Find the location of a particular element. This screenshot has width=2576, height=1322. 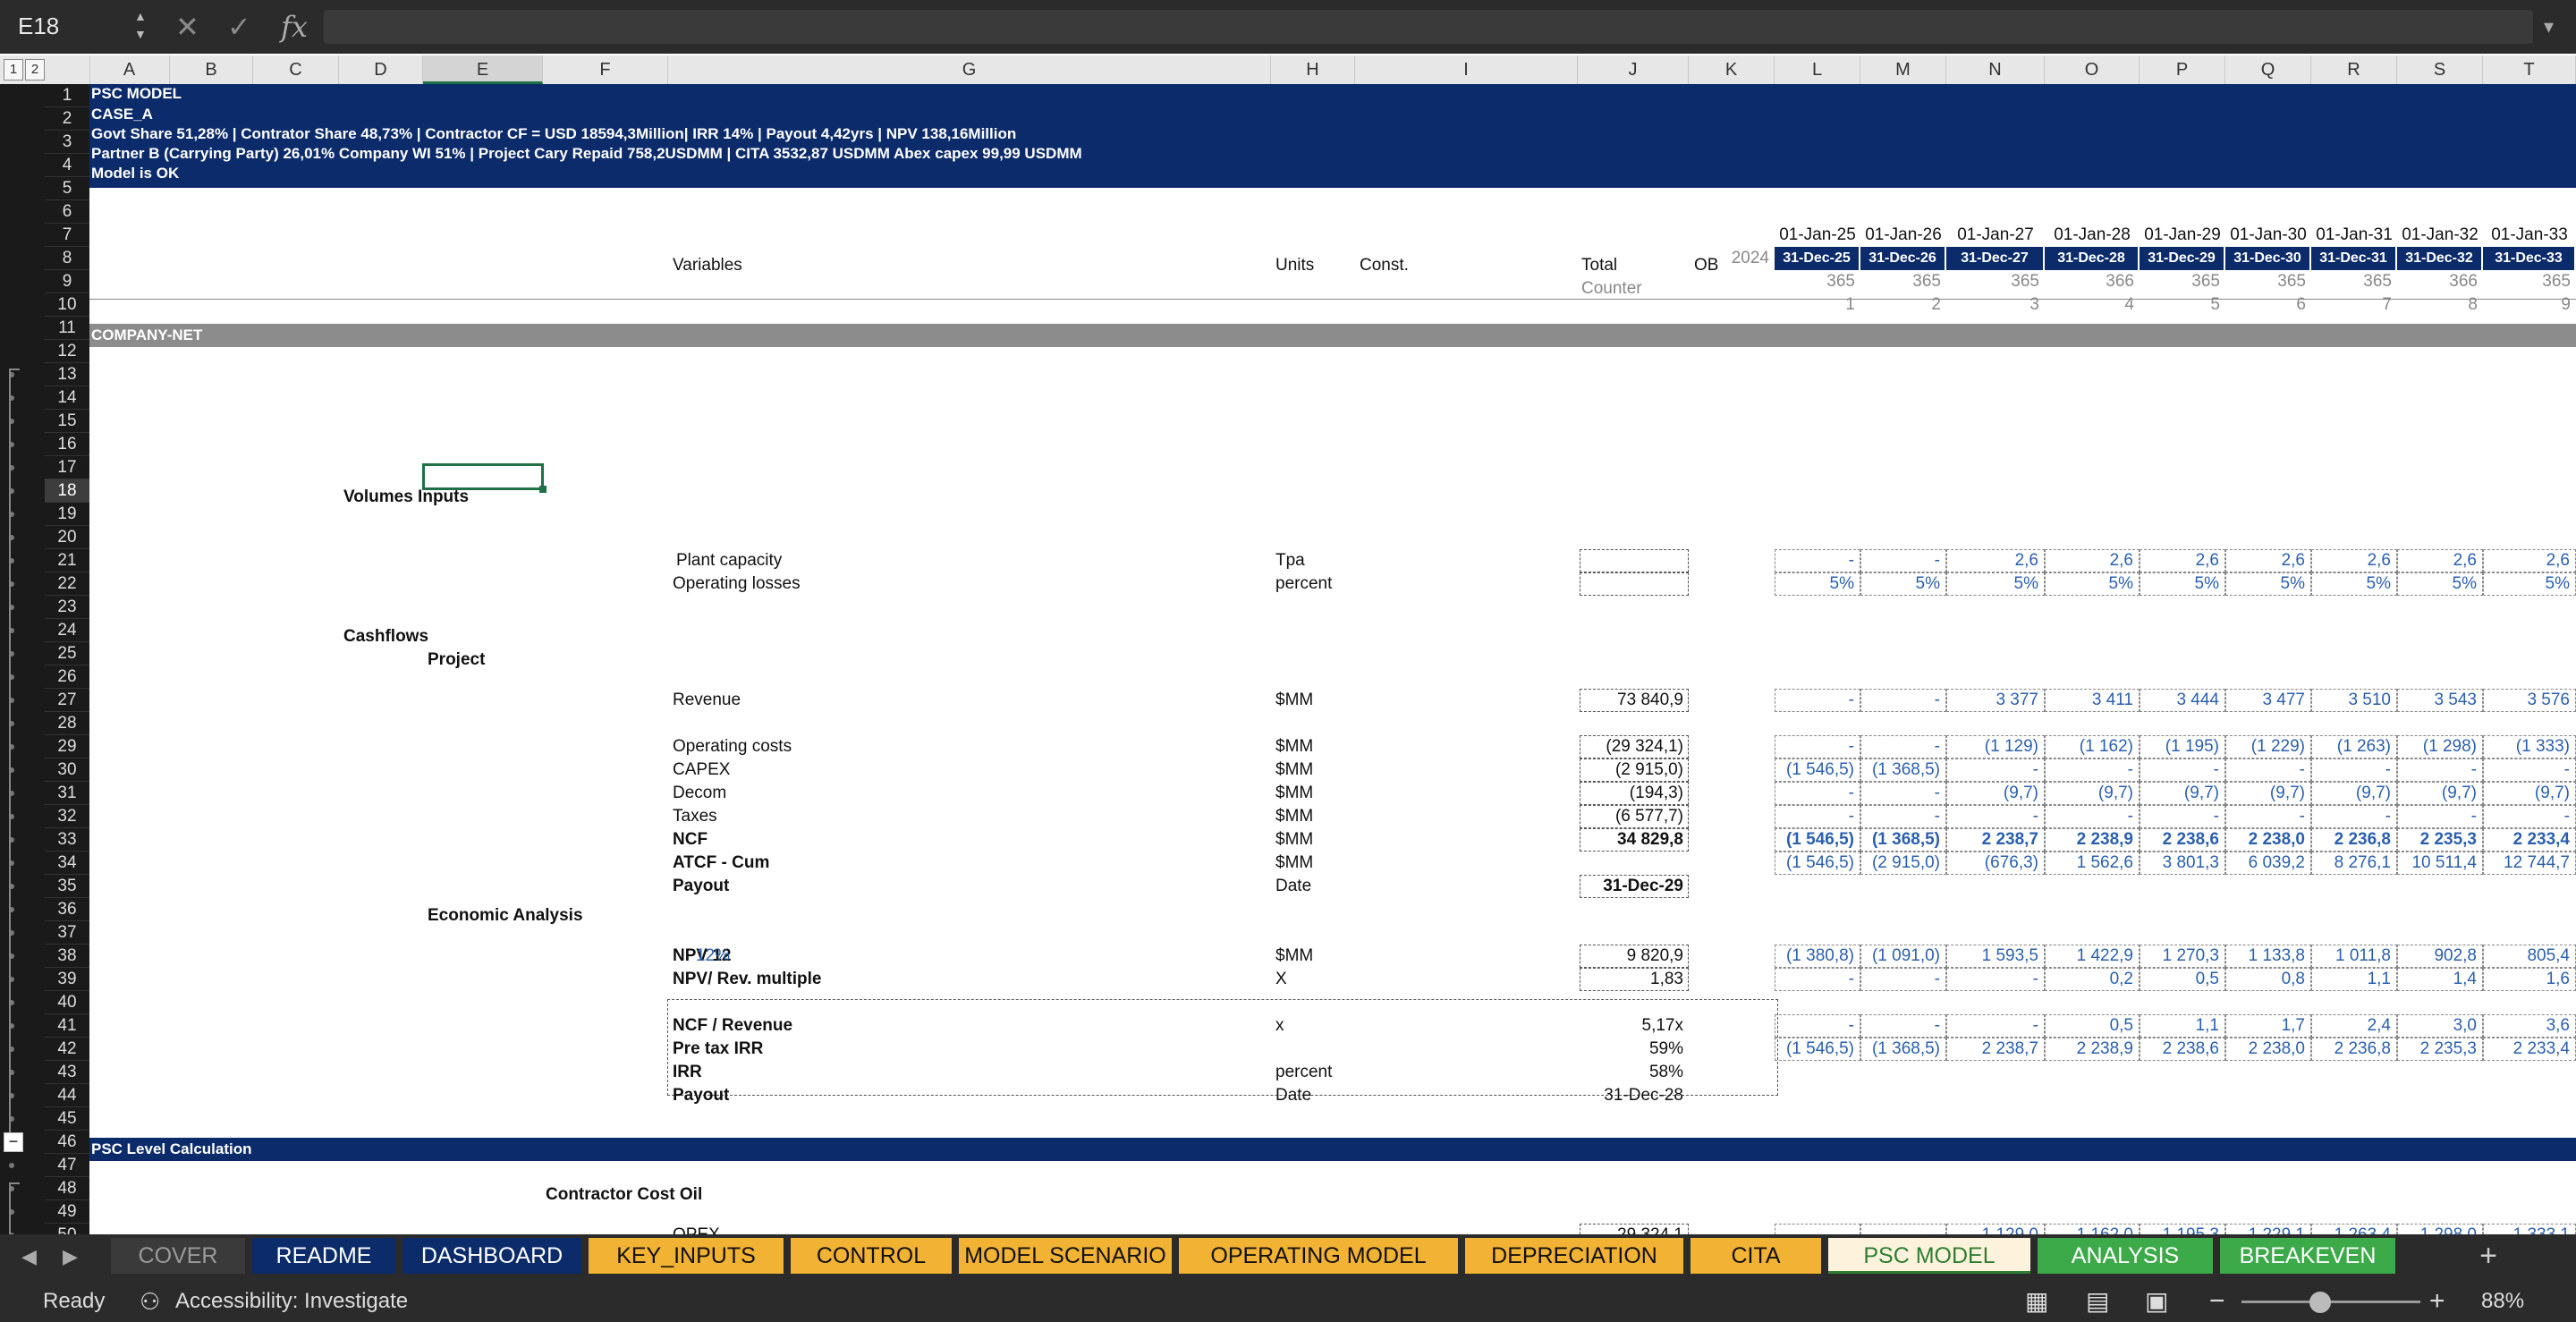

row-header-16: 16 is located at coordinates (67, 444).